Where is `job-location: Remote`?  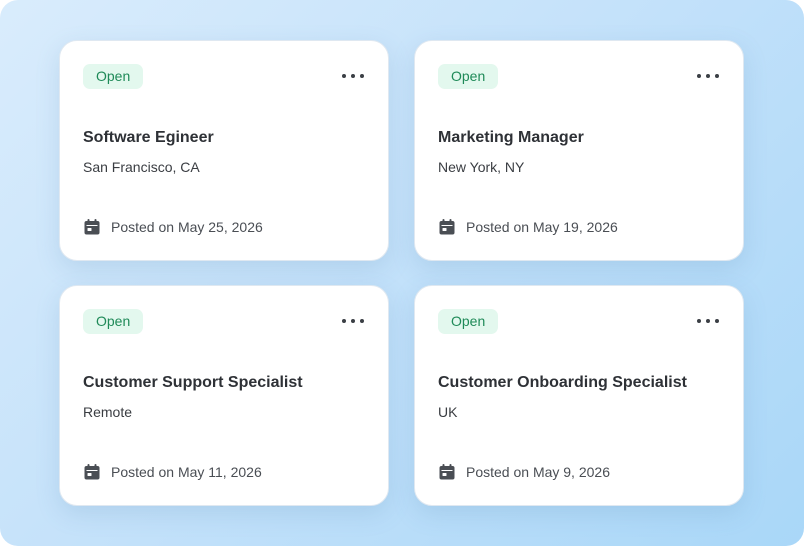 job-location: Remote is located at coordinates (108, 412).